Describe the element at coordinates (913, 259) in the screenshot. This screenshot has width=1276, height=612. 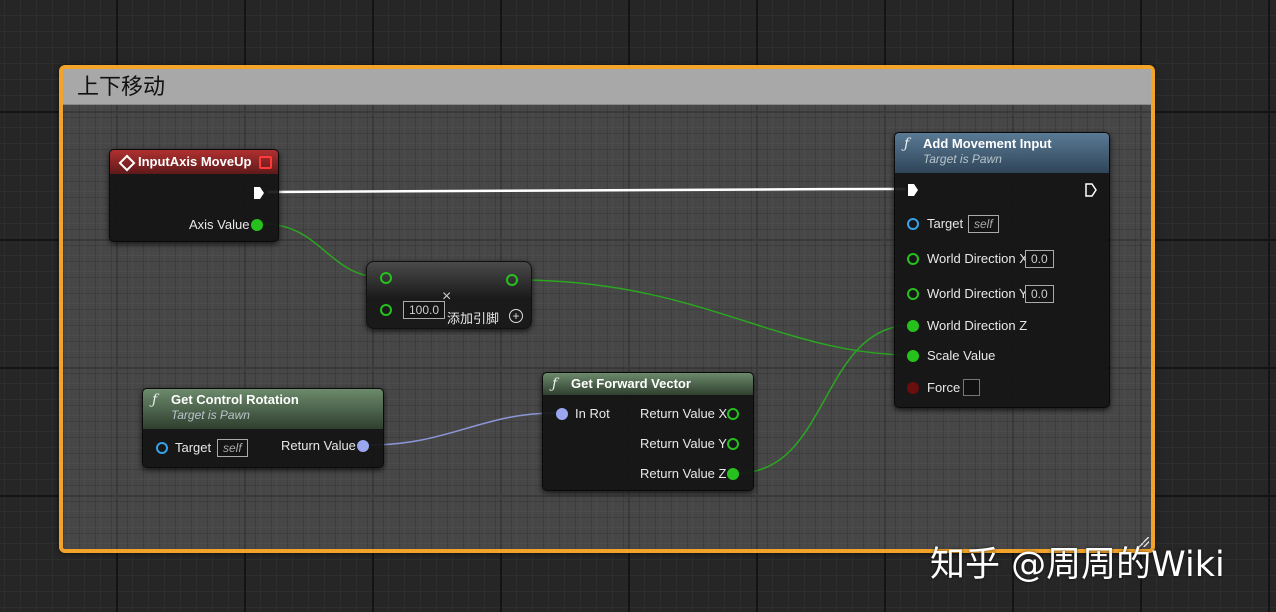
I see `world-direction-x-pin` at that location.